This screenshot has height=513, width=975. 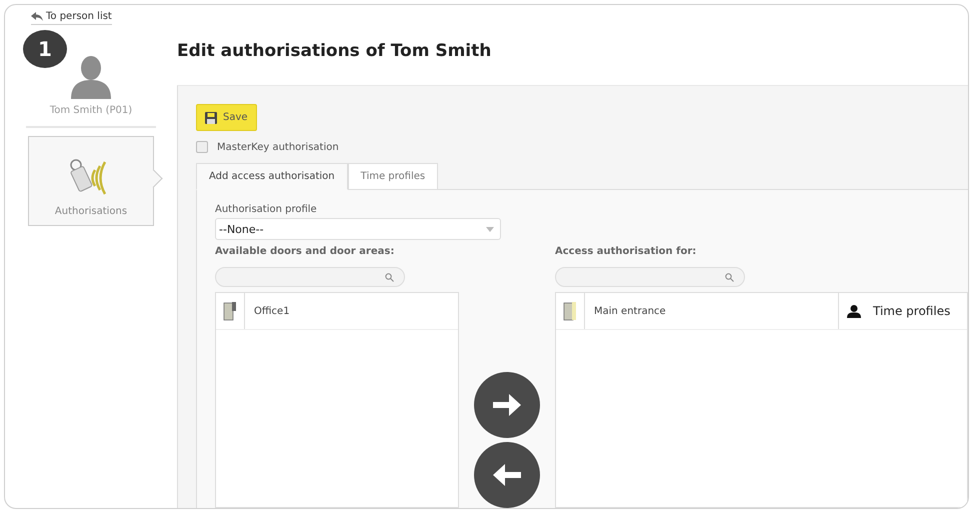 I want to click on door-name: Main entrance, so click(x=712, y=311).